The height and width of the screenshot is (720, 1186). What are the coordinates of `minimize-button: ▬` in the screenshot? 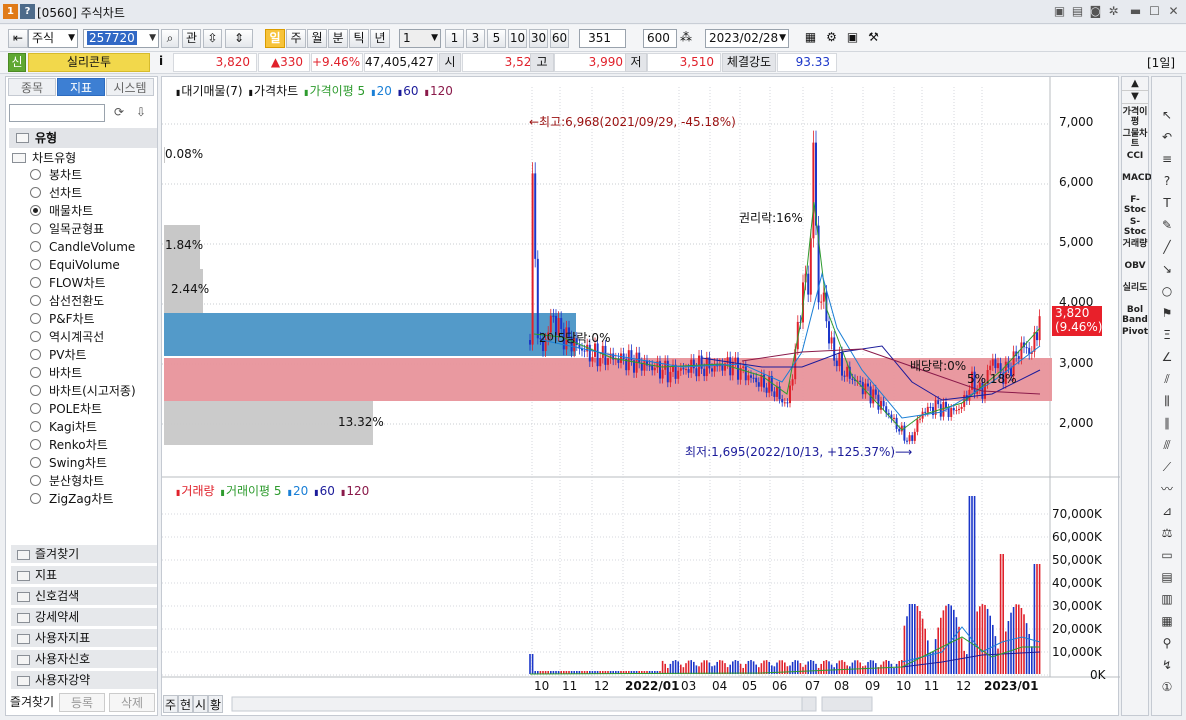 It's located at (1135, 11).